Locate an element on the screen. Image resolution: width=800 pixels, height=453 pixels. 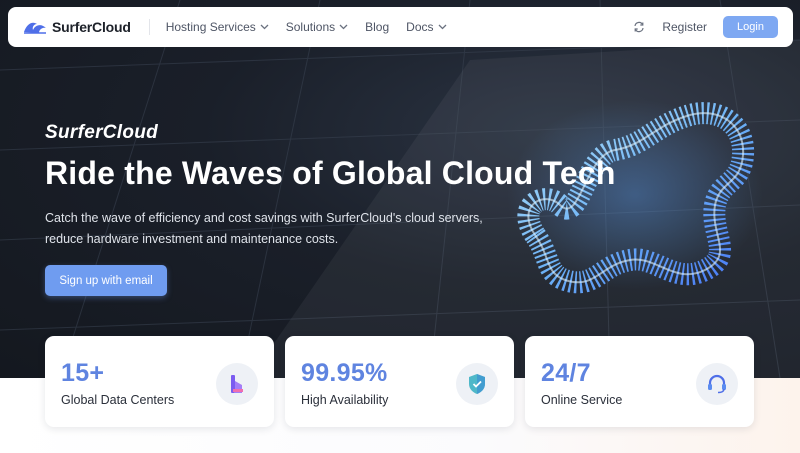
nav-item-label: Solutions is located at coordinates (310, 27).